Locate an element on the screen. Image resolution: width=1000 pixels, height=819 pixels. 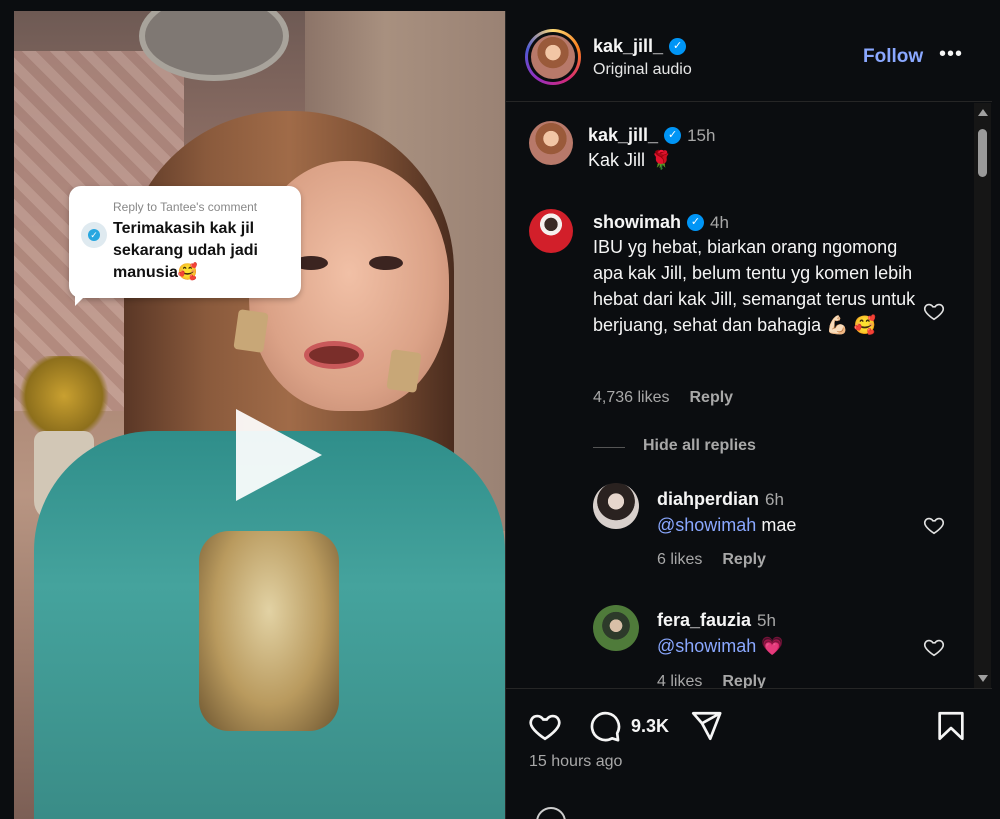
person-earring-left is located at coordinates (251, 331).